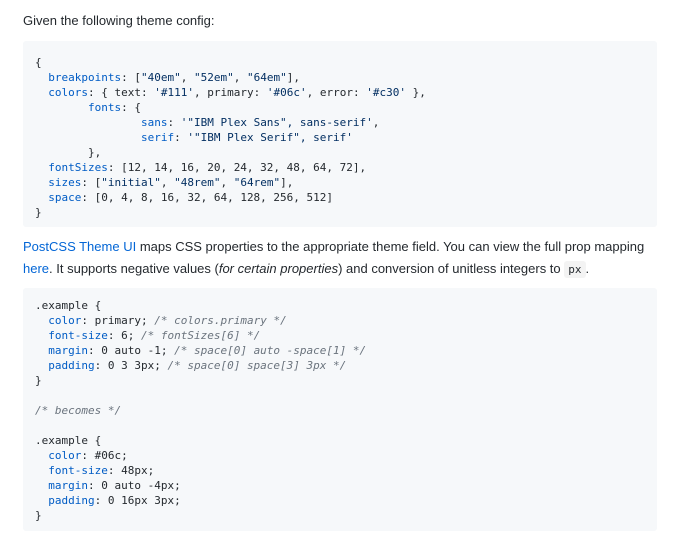  What do you see at coordinates (134, 268) in the screenshot?
I see `description-text: . It supports negative values (` at bounding box center [134, 268].